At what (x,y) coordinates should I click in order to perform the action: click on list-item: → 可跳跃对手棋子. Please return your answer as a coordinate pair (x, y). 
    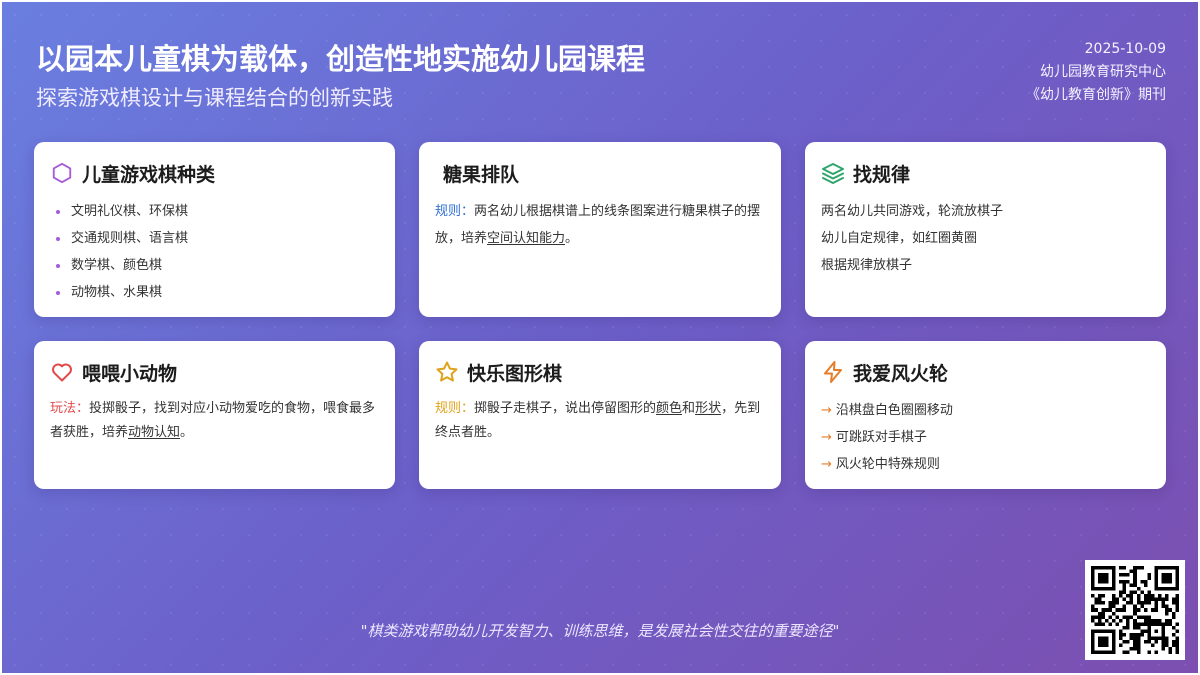
    Looking at the image, I should click on (874, 437).